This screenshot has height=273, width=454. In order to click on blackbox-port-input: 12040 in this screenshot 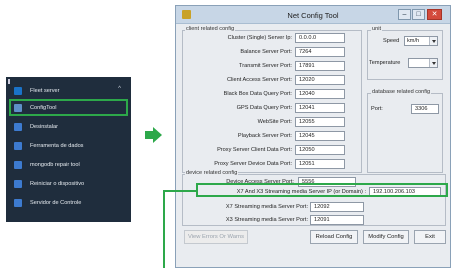, I will do `click(320, 94)`.